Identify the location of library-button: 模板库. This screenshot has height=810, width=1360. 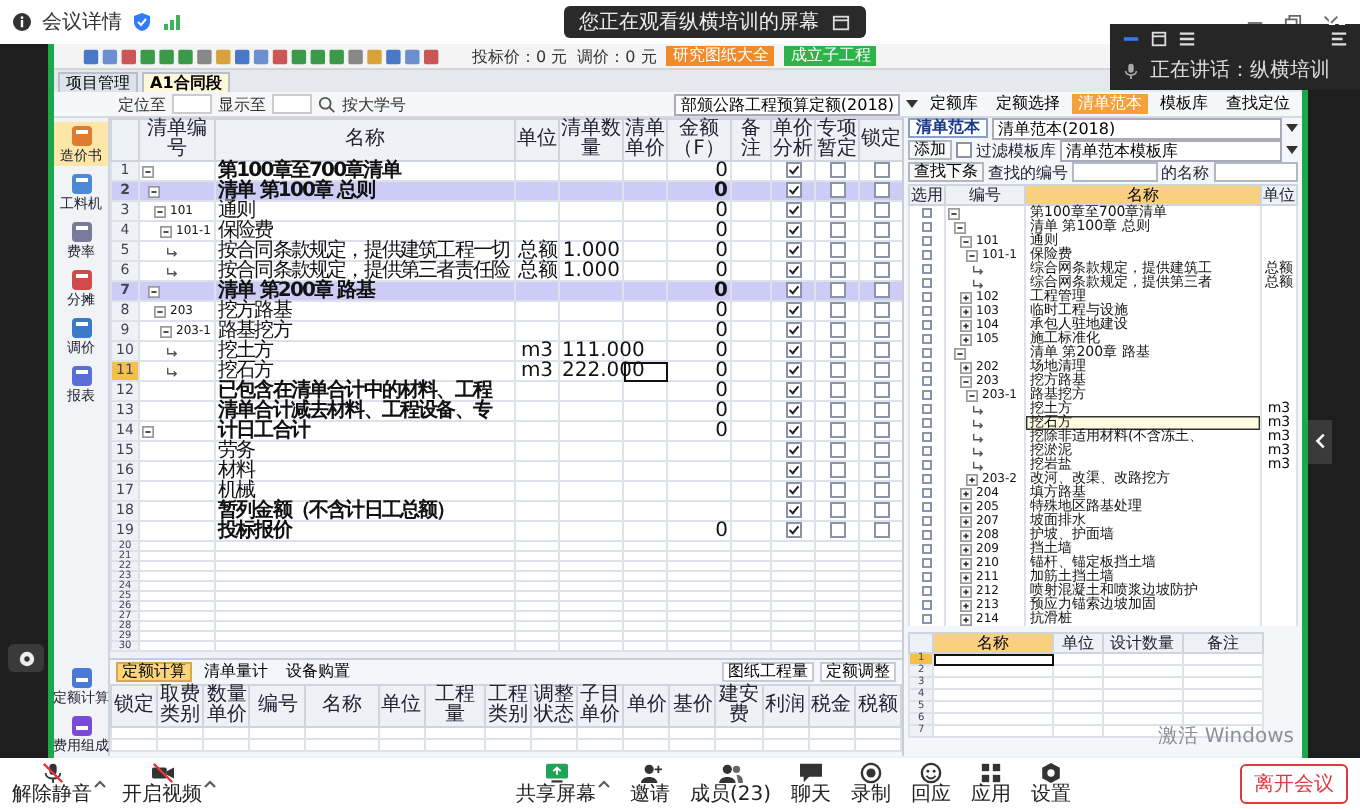
(1184, 104).